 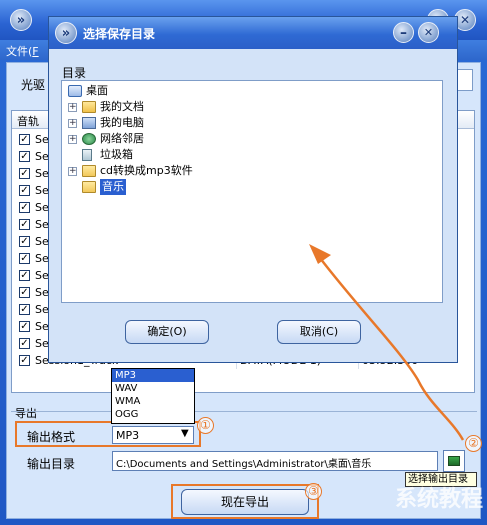 I want to click on annotation-arrow-line, so click(x=392, y=349).